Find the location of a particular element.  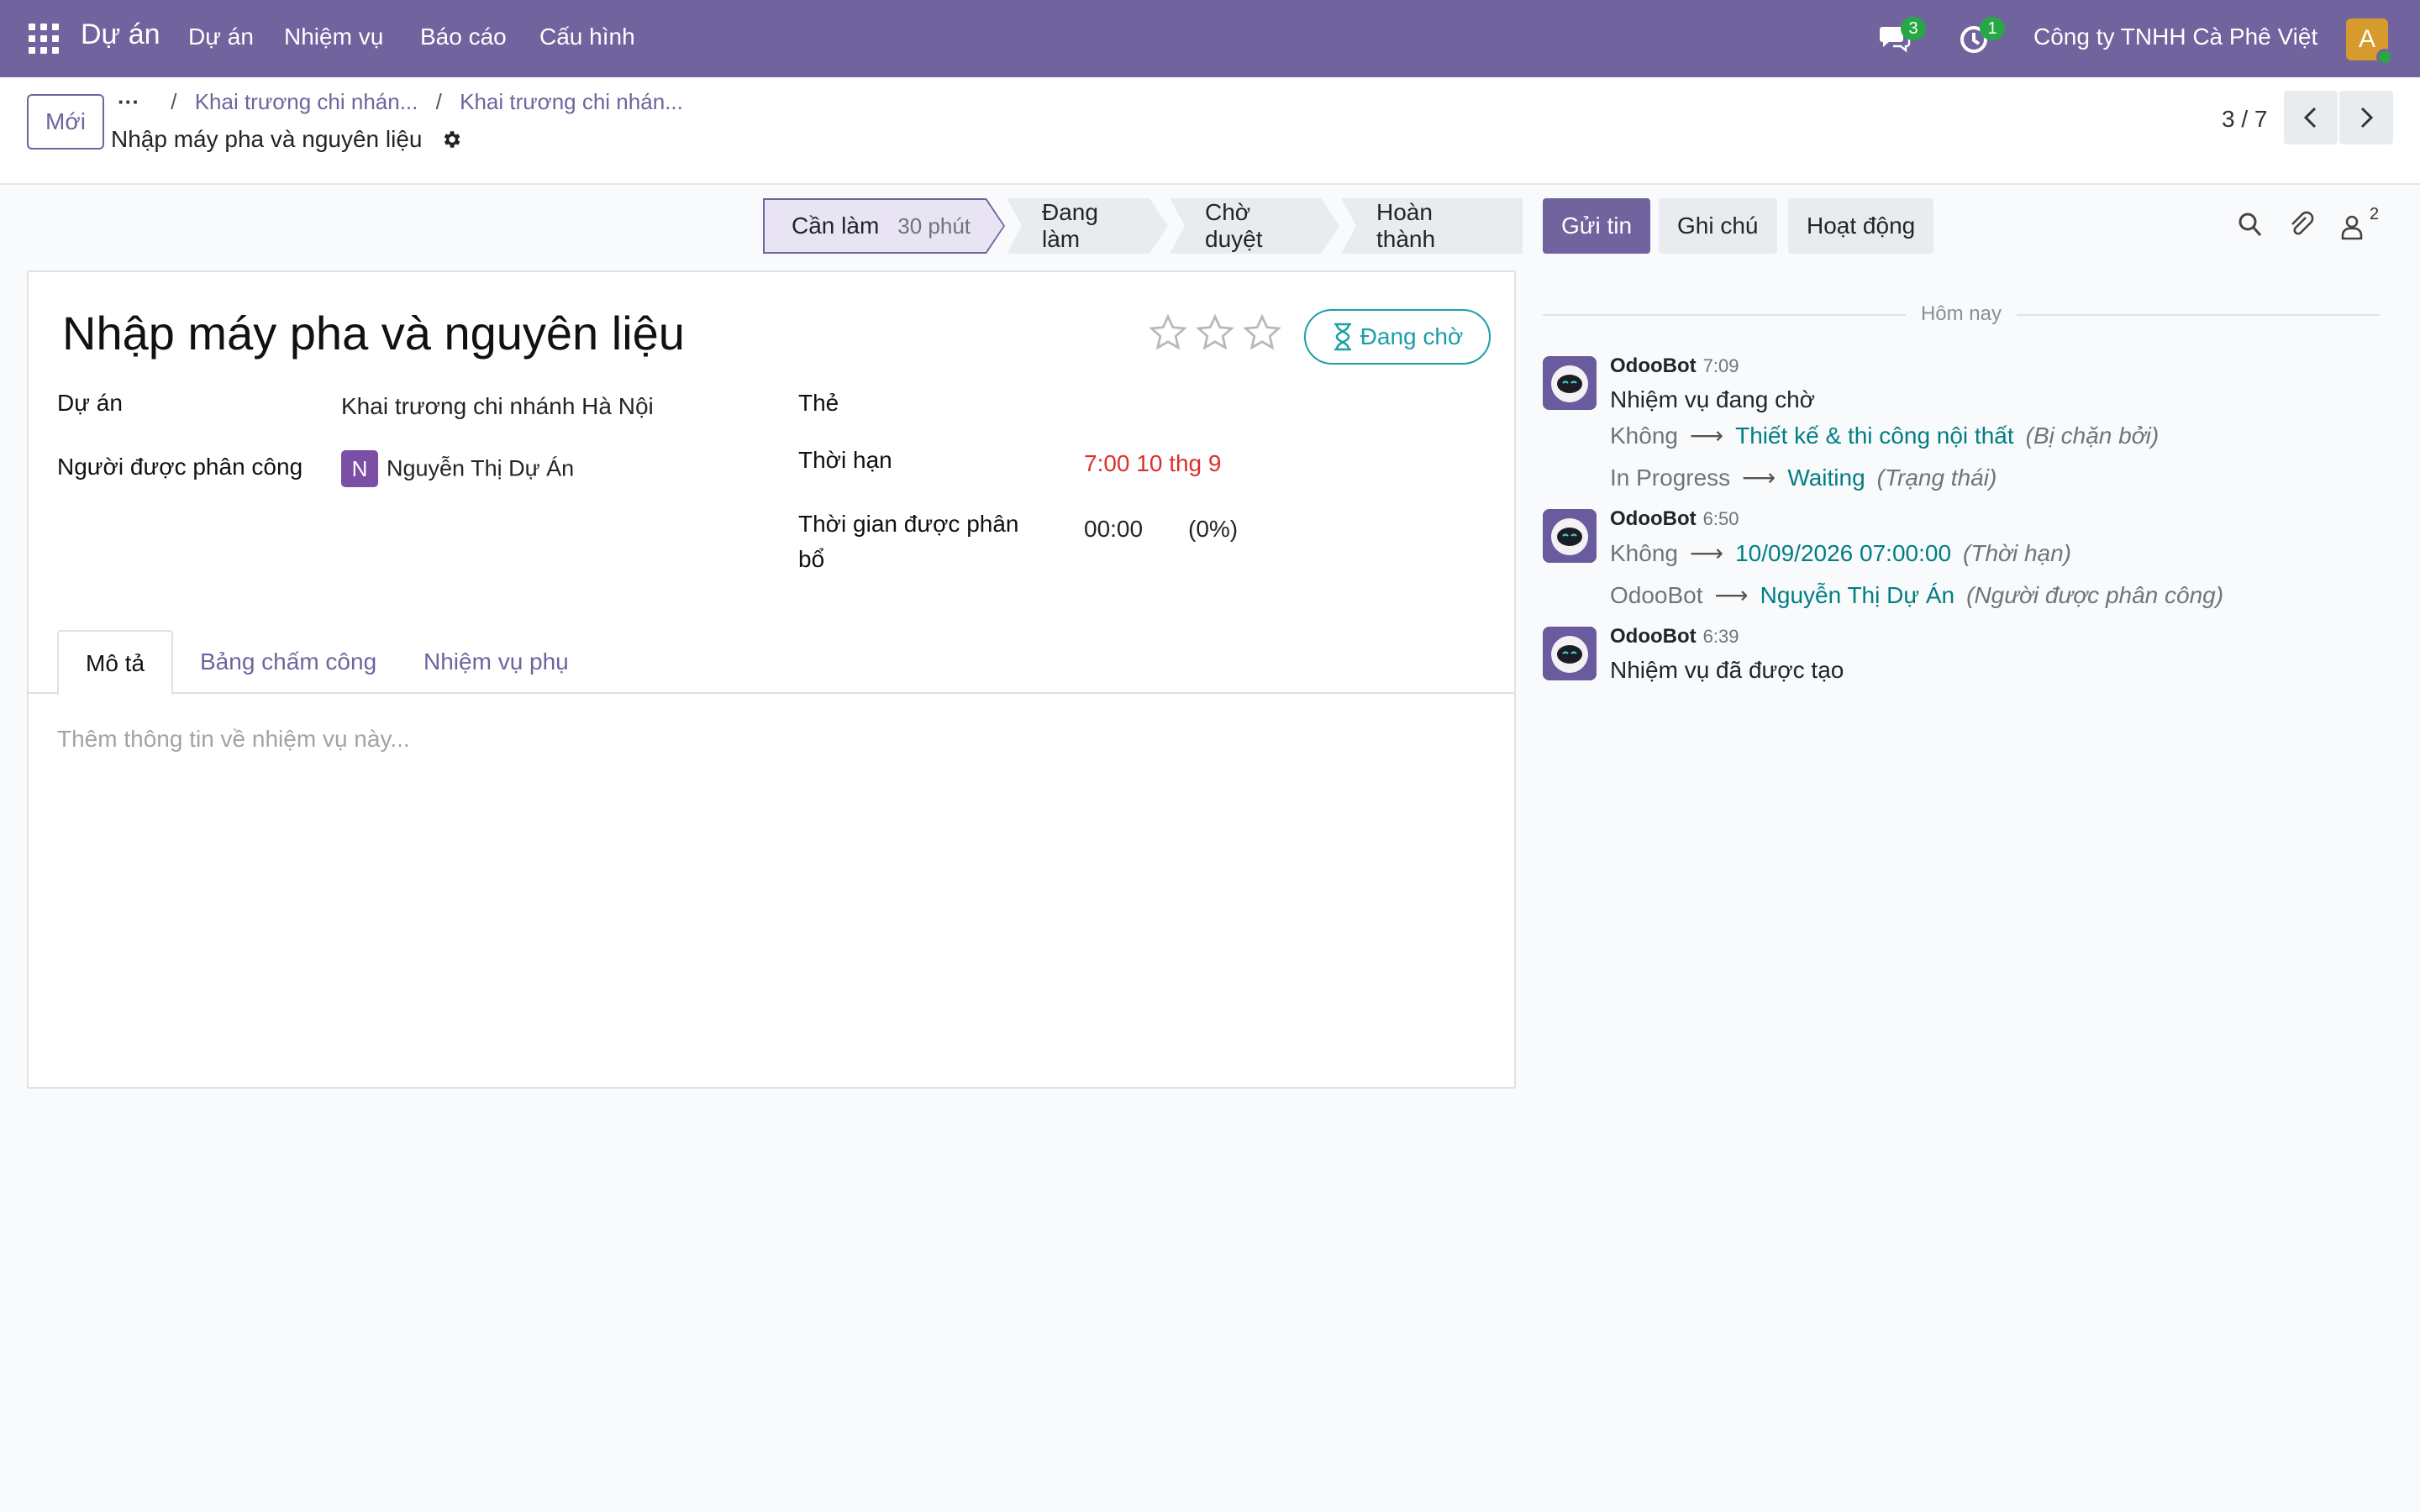

followers-count: 2 is located at coordinates (2375, 214).